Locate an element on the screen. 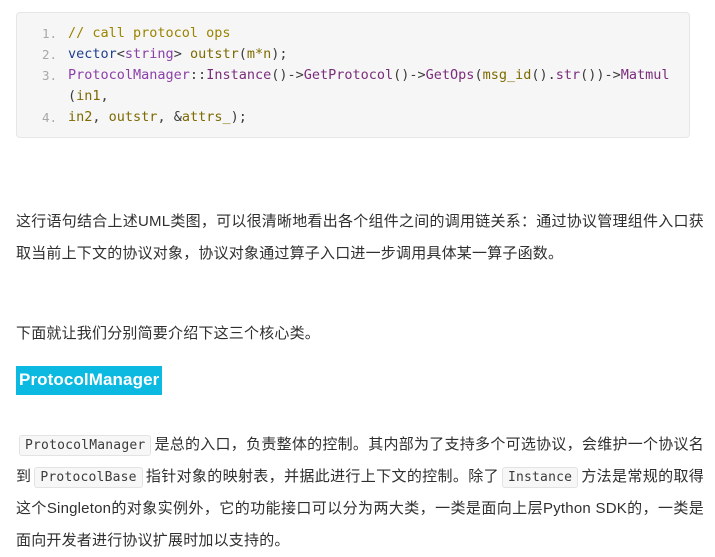 The width and height of the screenshot is (715, 557). code-line-number: 1 is located at coordinates (40, 33).